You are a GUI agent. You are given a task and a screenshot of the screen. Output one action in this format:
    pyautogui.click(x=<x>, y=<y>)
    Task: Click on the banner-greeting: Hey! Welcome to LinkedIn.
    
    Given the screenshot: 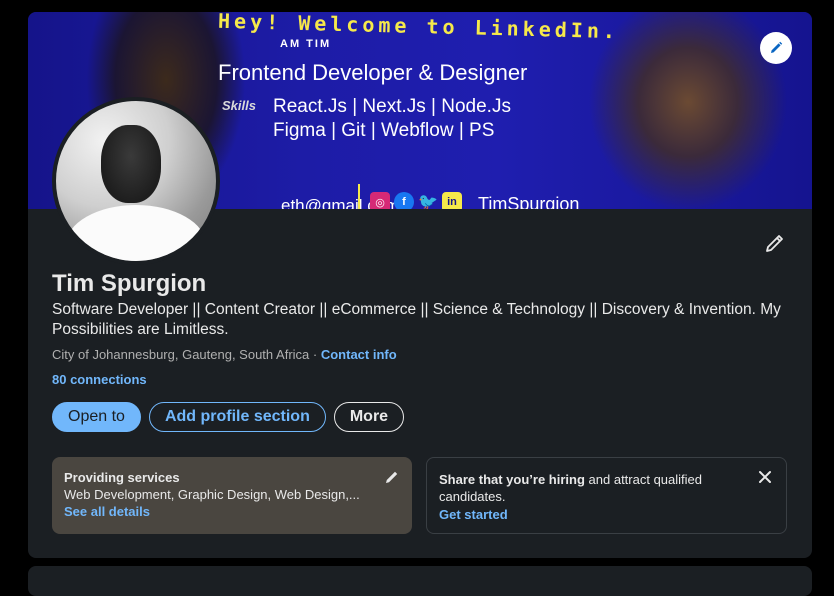 What is the action you would take?
    pyautogui.click(x=418, y=28)
    